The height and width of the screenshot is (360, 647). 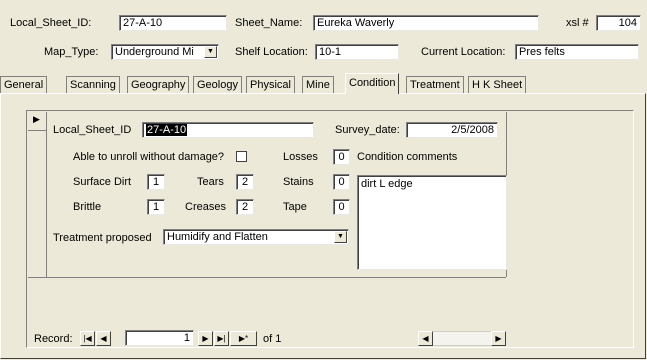 What do you see at coordinates (577, 23) in the screenshot?
I see `xsl-label: xsl #` at bounding box center [577, 23].